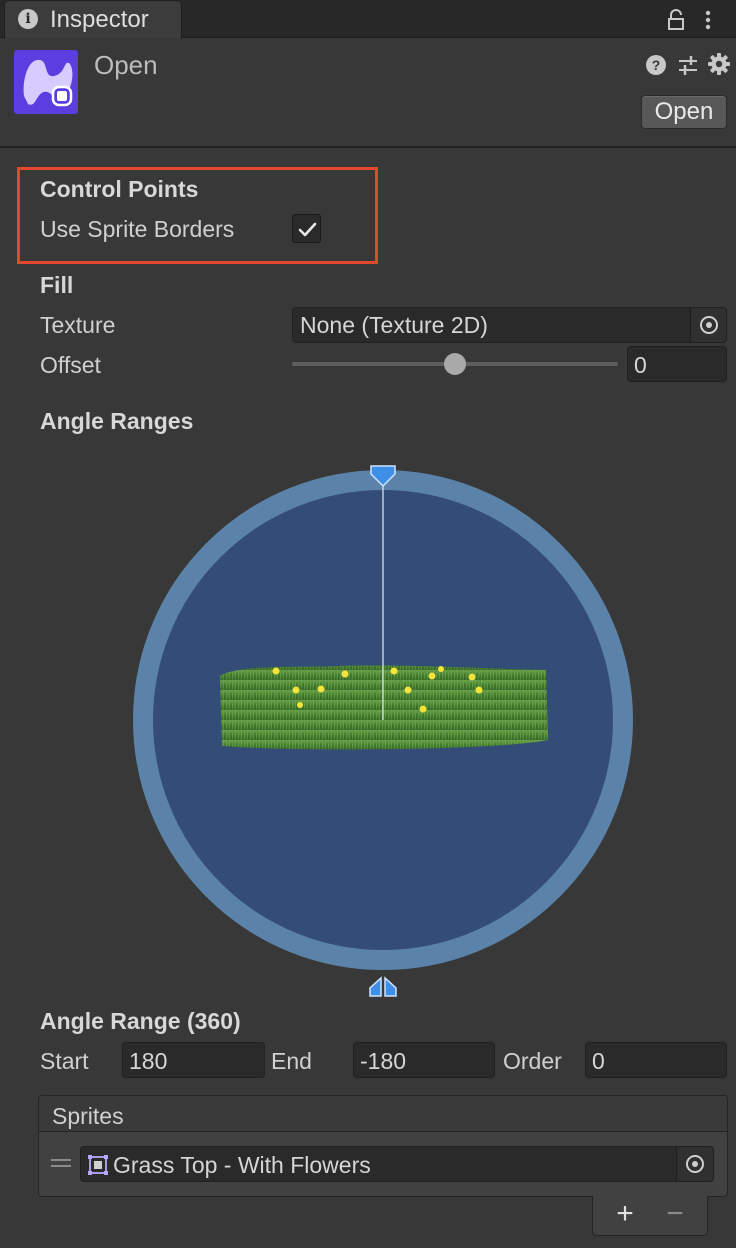 The width and height of the screenshot is (736, 1248). Describe the element at coordinates (57, 285) in the screenshot. I see `fill-heading: Fill` at that location.